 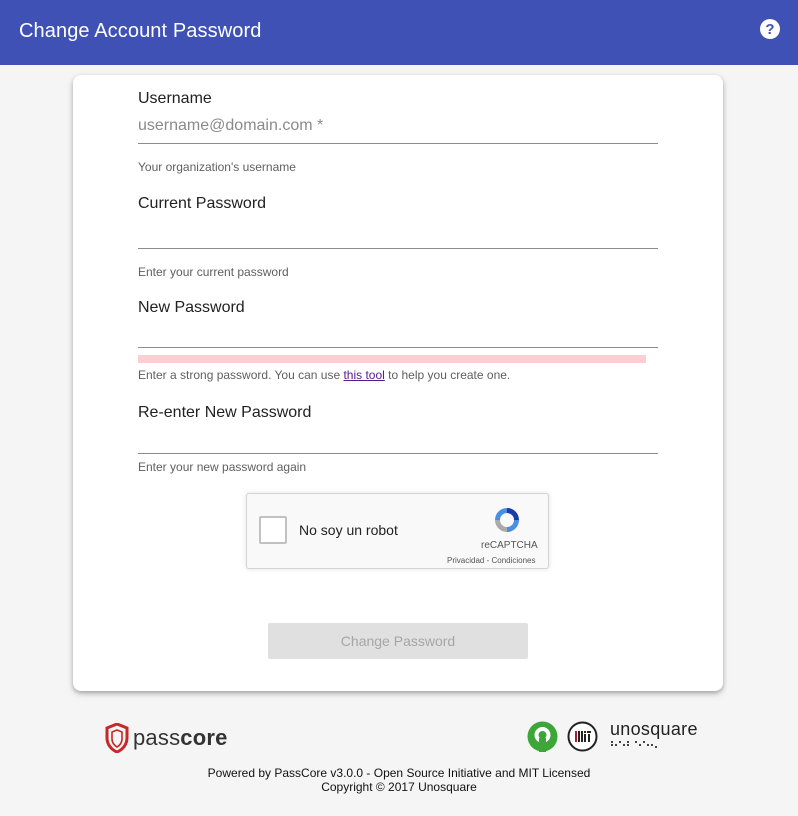 What do you see at coordinates (175, 98) in the screenshot?
I see `username-label: Username` at bounding box center [175, 98].